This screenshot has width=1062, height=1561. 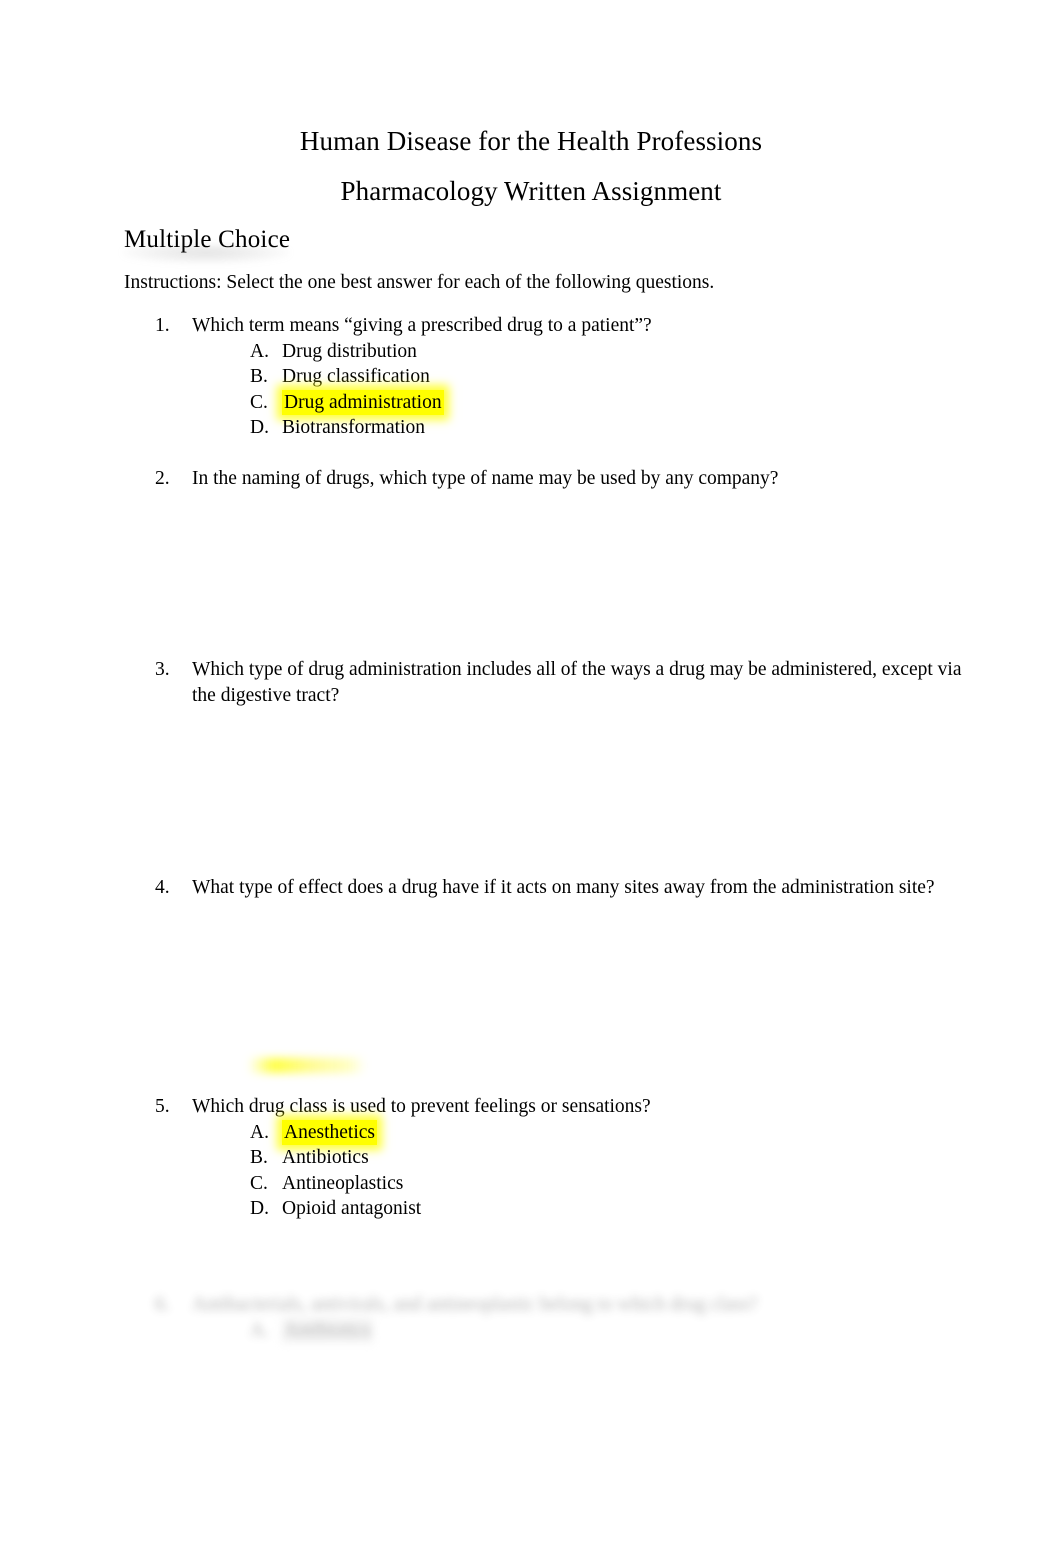 I want to click on option-text-highlighted: Anesthetics, so click(x=329, y=1132).